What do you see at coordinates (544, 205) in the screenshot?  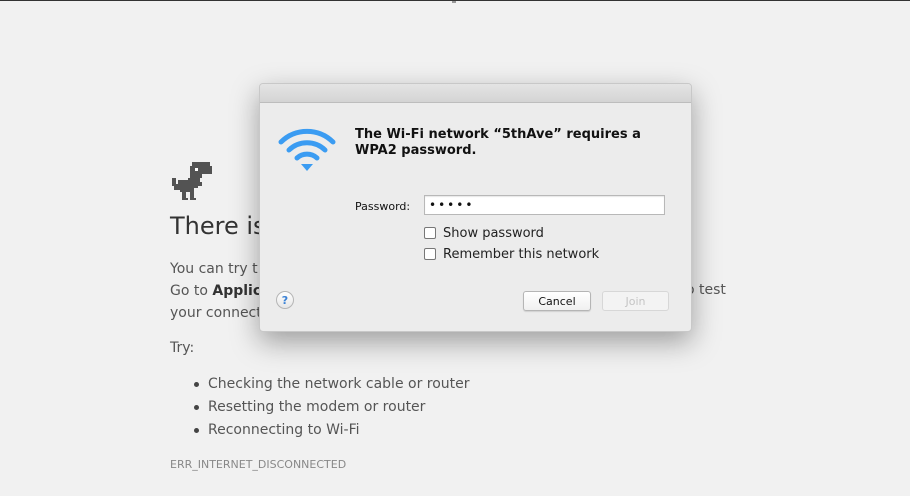 I see `password-field` at bounding box center [544, 205].